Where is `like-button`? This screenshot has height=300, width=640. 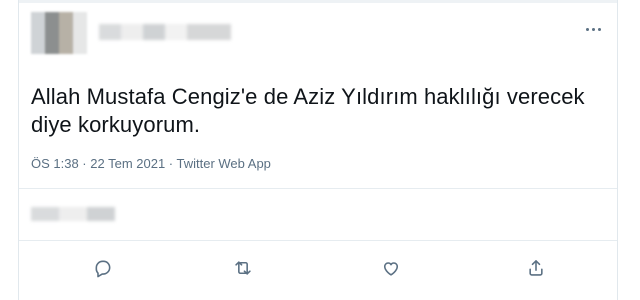 like-button is located at coordinates (391, 268).